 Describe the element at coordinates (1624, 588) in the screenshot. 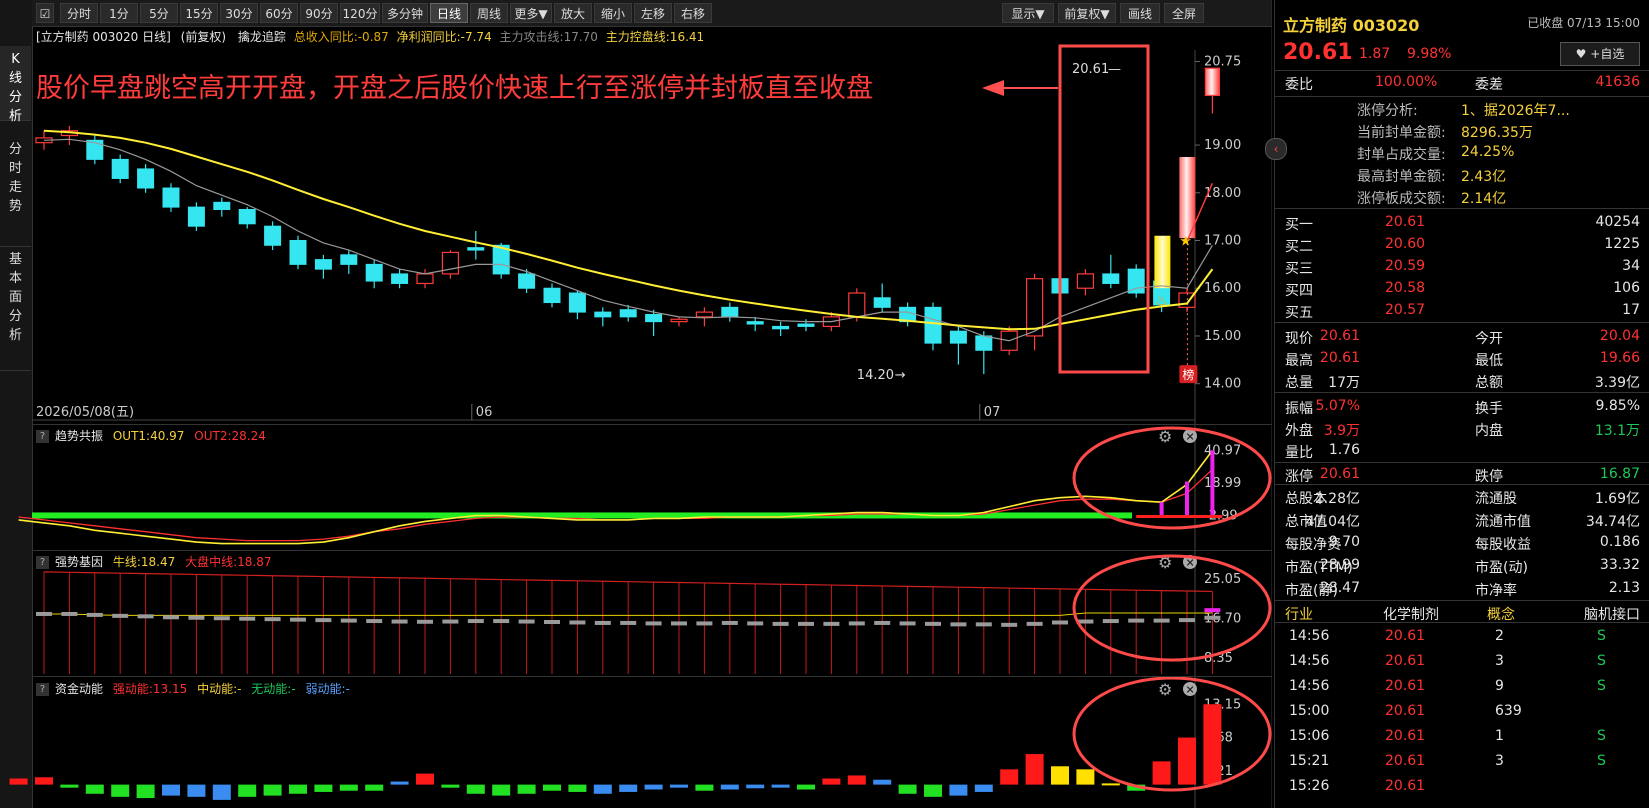

I see `stat-value: 2.13` at that location.